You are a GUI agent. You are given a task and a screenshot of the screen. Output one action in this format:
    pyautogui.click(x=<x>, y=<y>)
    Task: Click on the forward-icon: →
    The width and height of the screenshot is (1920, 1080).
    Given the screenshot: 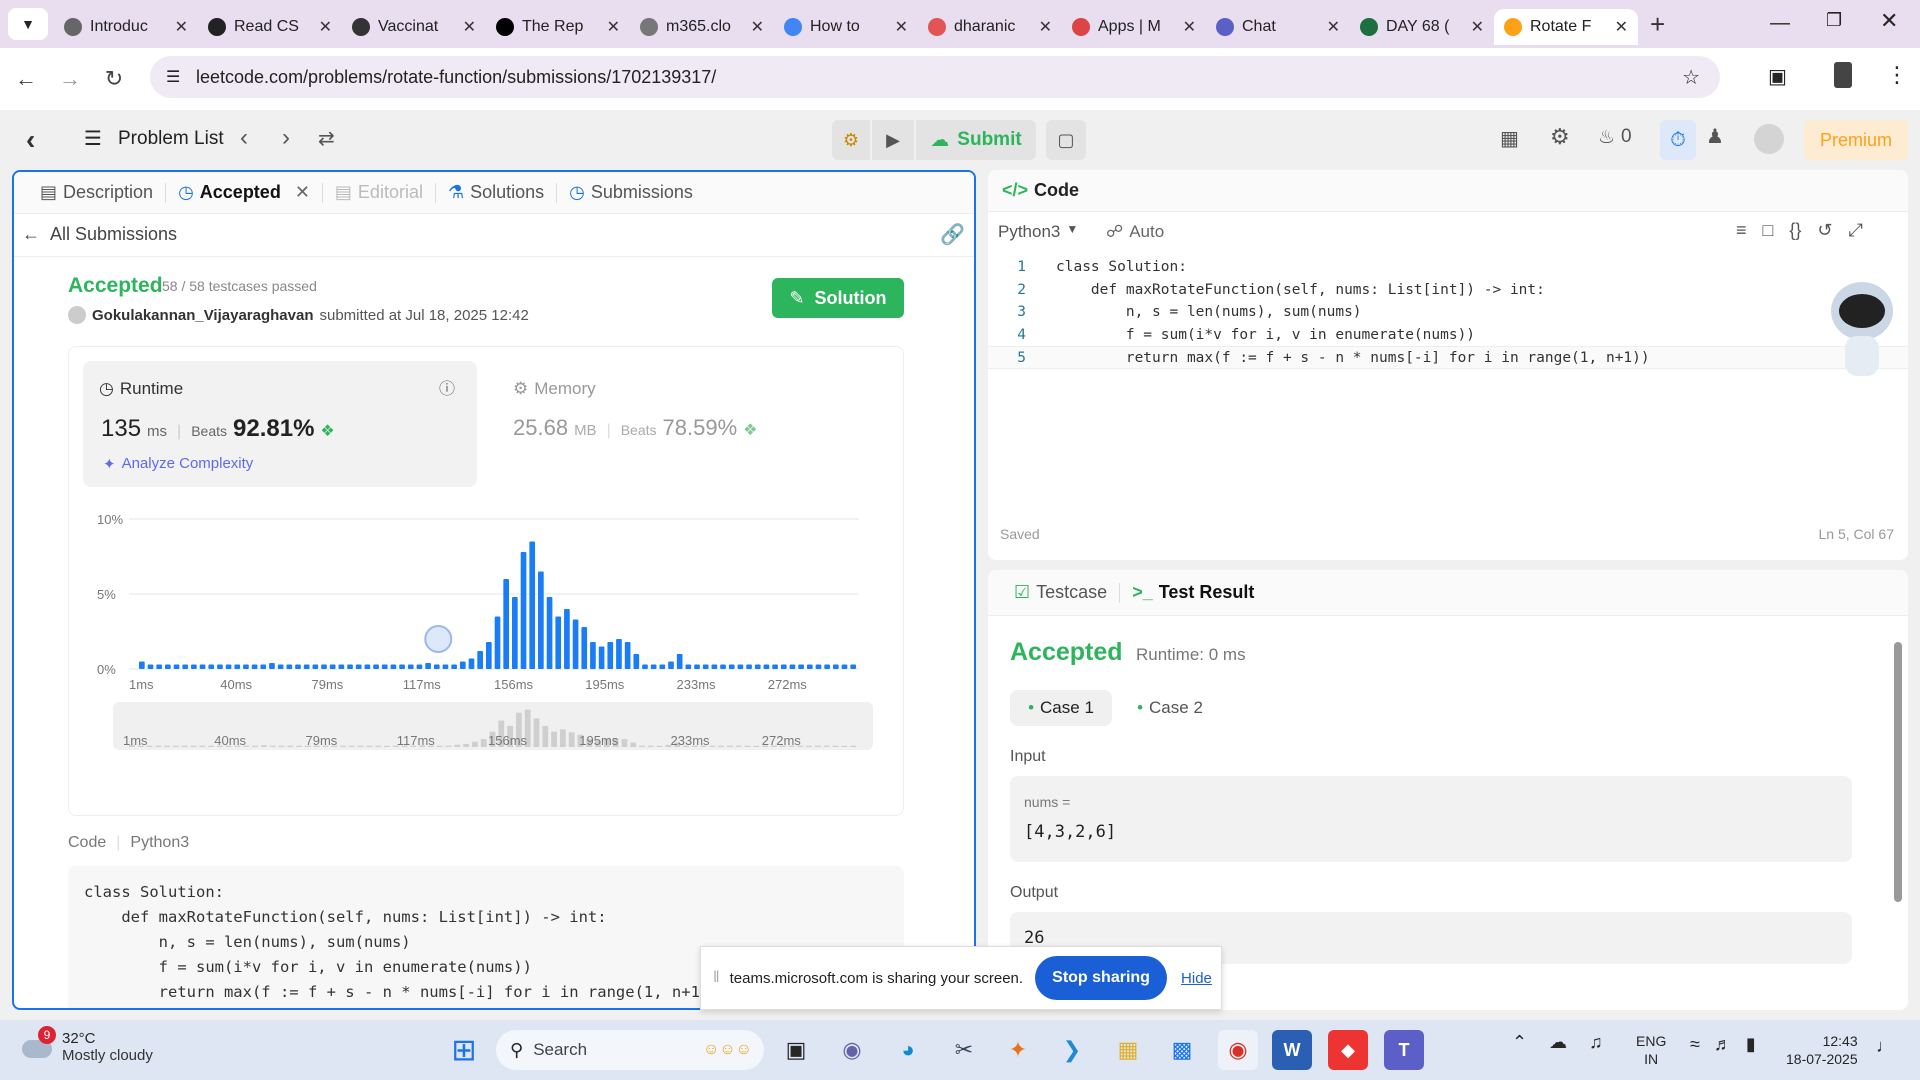 What is the action you would take?
    pyautogui.click(x=70, y=79)
    